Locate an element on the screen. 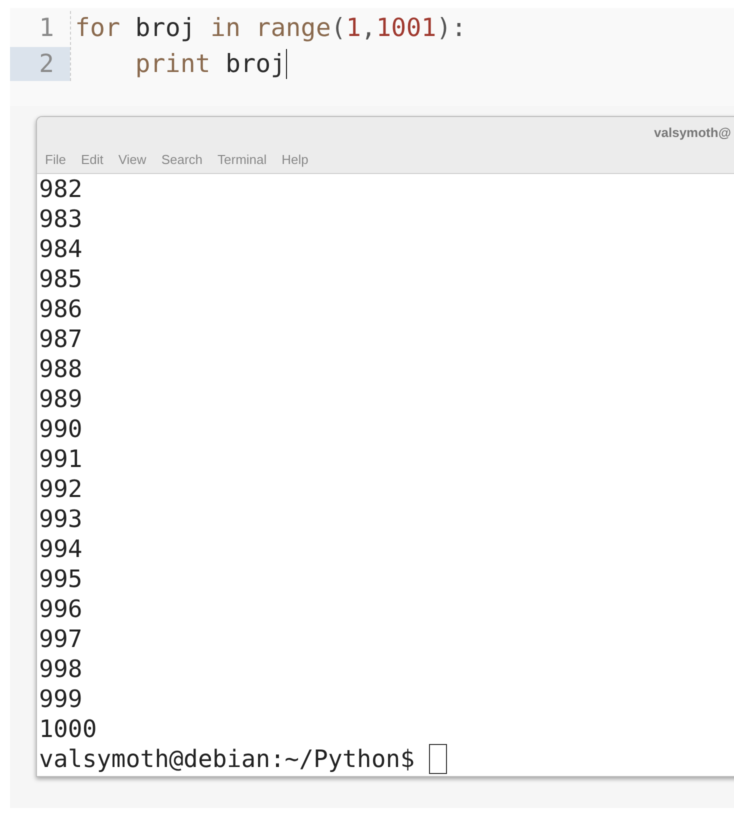  menu-item: File is located at coordinates (55, 160).